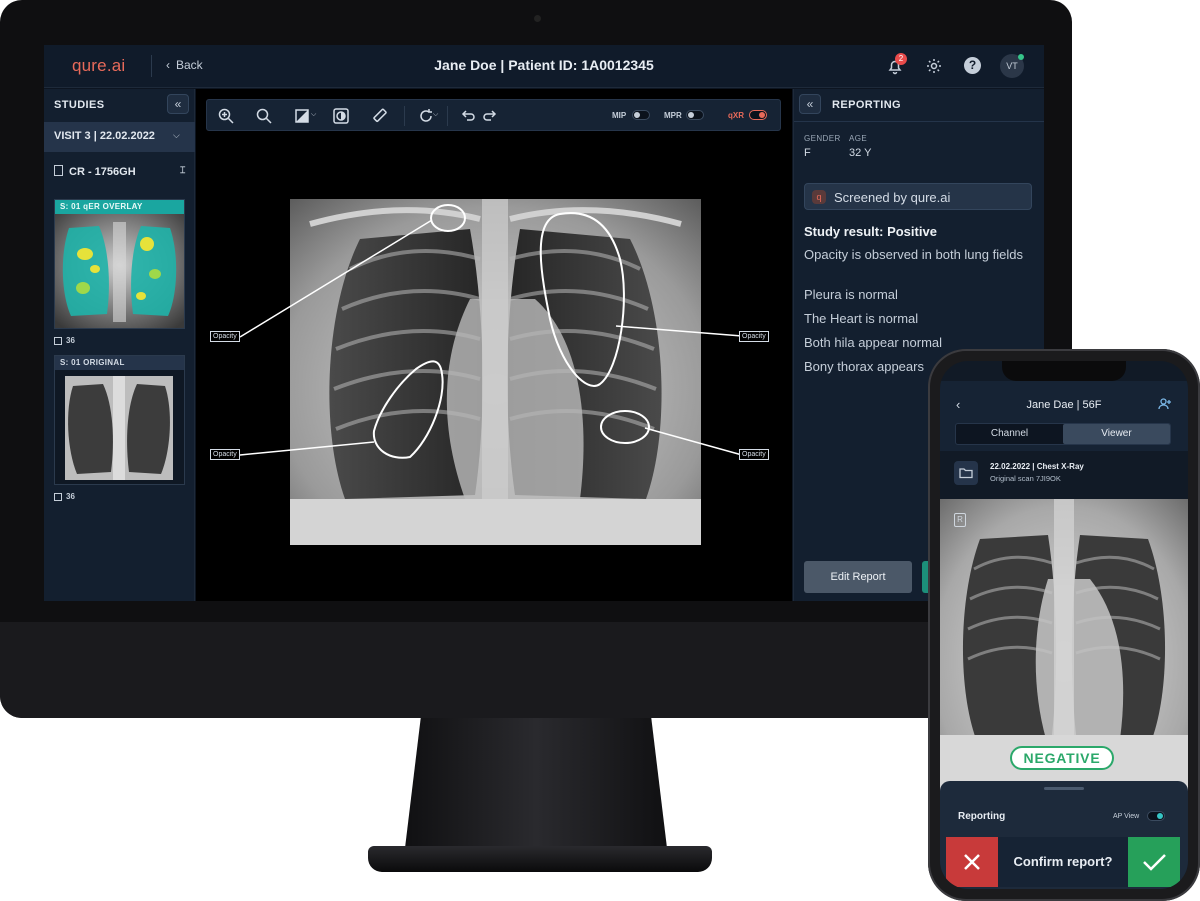 The height and width of the screenshot is (901, 1200). I want to click on screened-by-badge: q Screened by qure.ai, so click(918, 196).